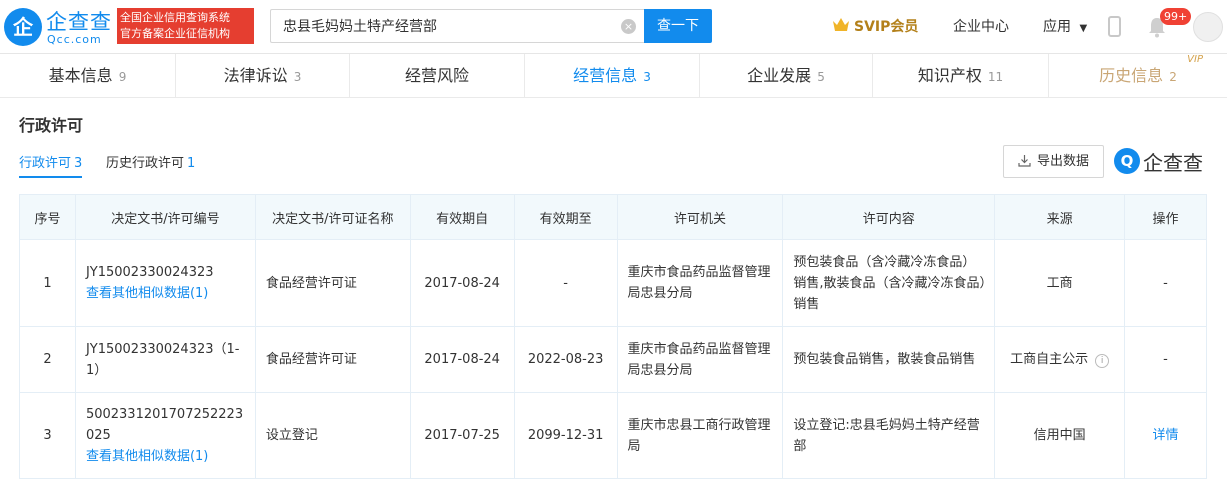 The width and height of the screenshot is (1227, 485). I want to click on download-icon, so click(1024, 161).